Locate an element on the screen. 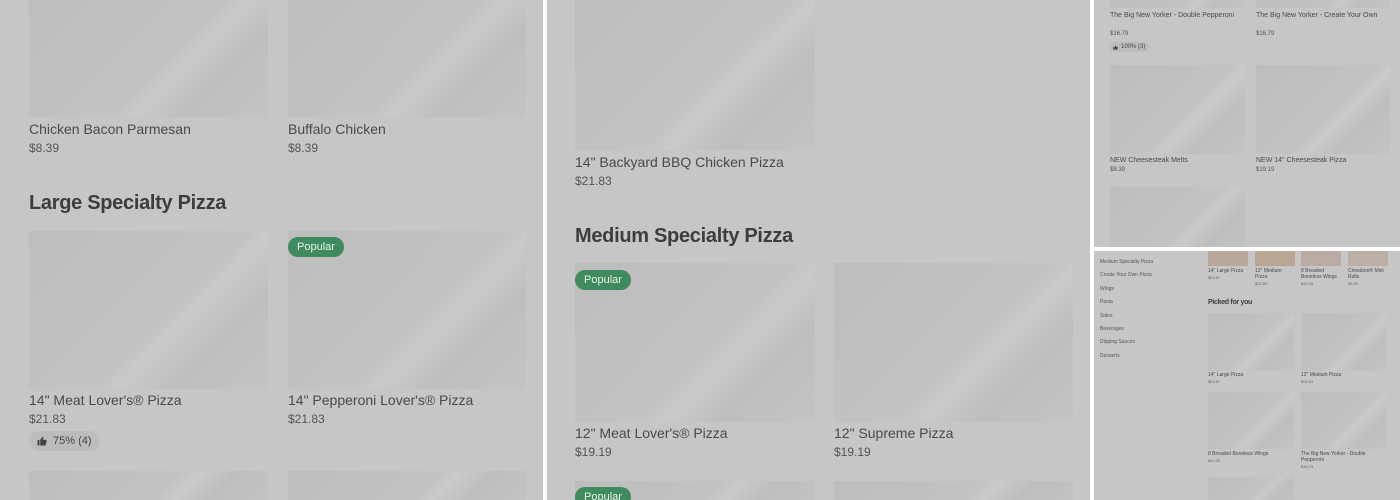 Image resolution: width=1400 pixels, height=500 pixels. item-title: 12" Medium Pizza is located at coordinates (1344, 375).